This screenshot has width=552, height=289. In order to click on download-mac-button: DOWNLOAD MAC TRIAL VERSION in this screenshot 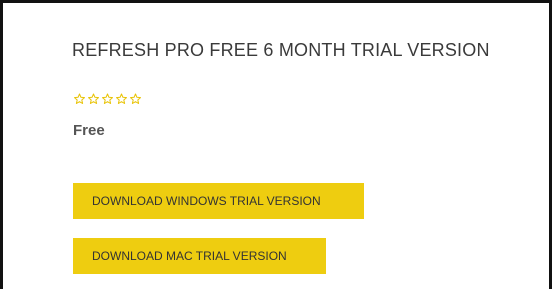, I will do `click(199, 256)`.